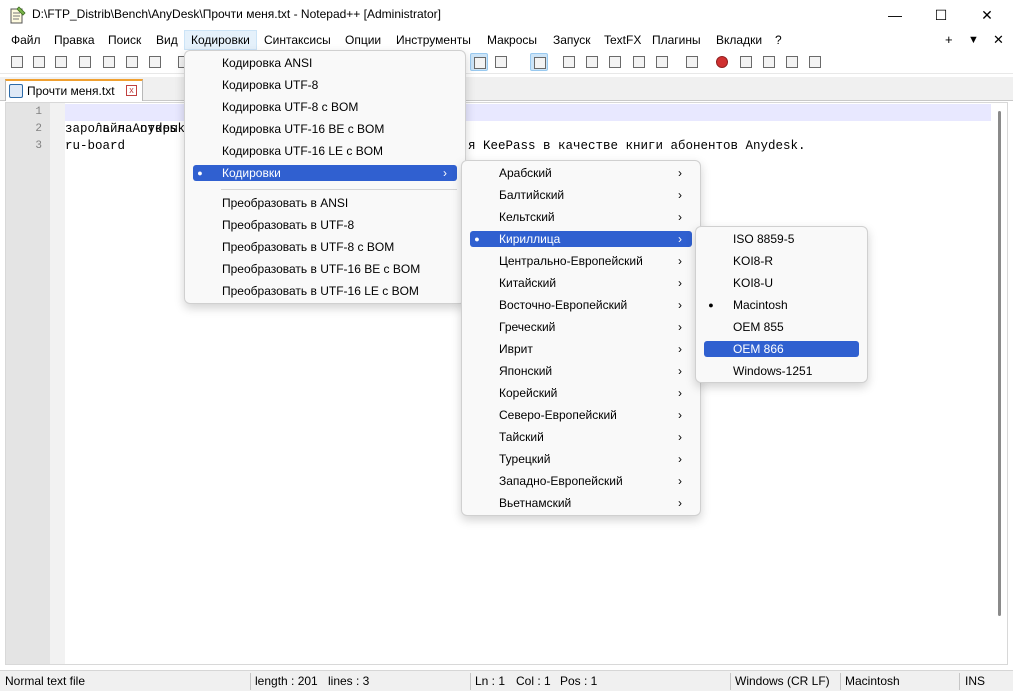  Describe the element at coordinates (527, 217) in the screenshot. I see `charset-item-кельтский-label: Кельтский` at that location.